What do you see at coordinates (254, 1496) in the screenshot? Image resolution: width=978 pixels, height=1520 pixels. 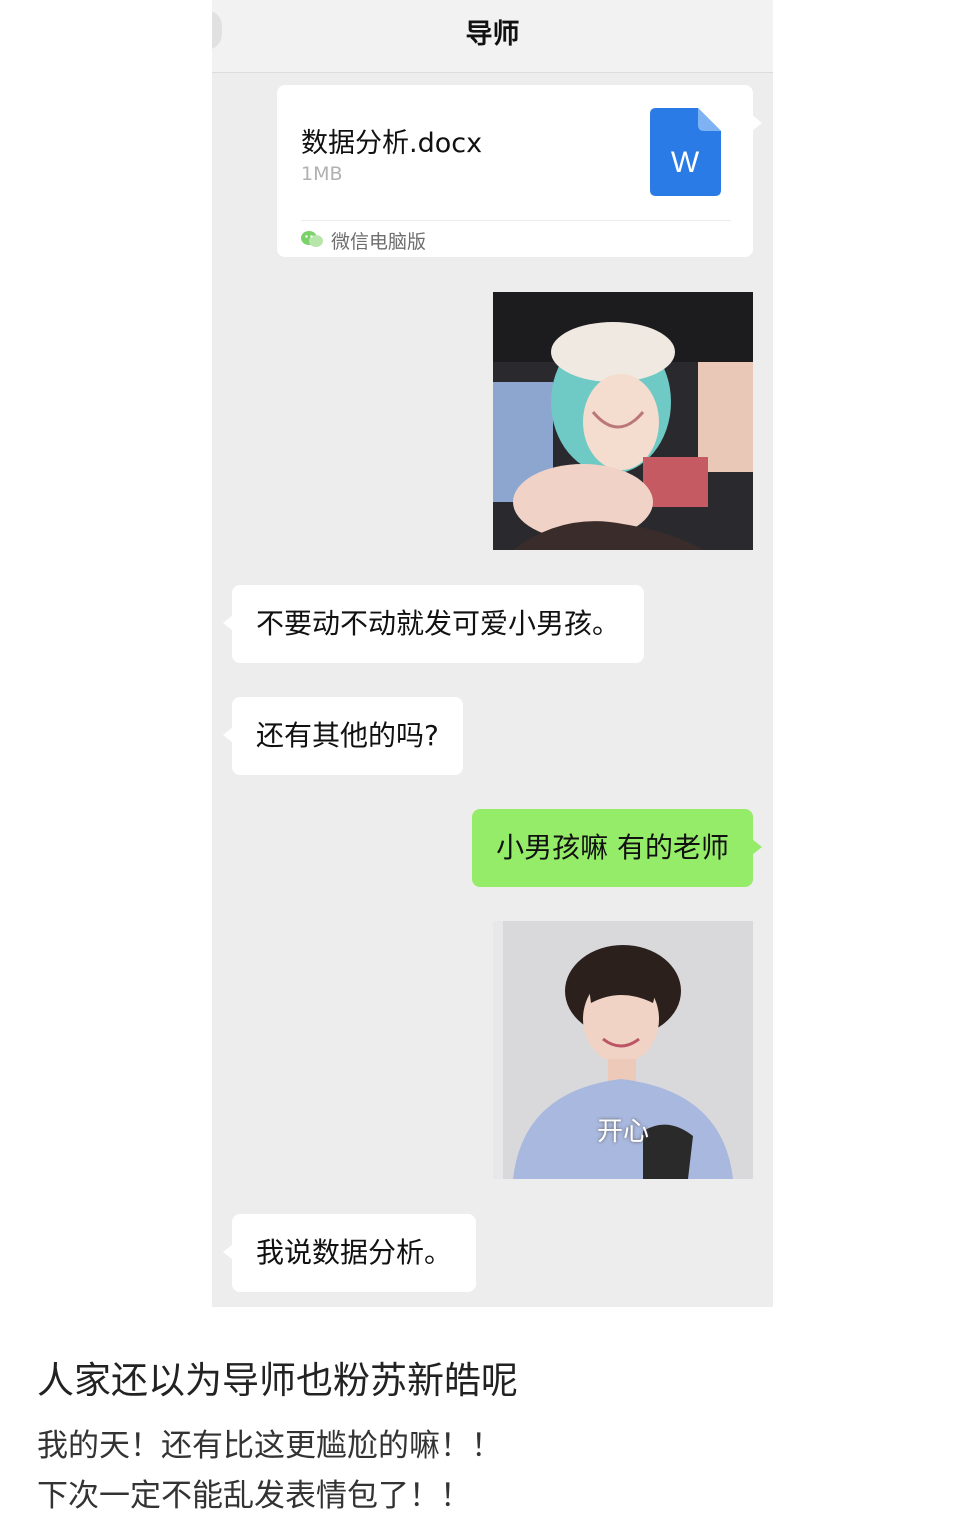 I see `post-text-line: 下次一定不能乱发表情包了！！` at bounding box center [254, 1496].